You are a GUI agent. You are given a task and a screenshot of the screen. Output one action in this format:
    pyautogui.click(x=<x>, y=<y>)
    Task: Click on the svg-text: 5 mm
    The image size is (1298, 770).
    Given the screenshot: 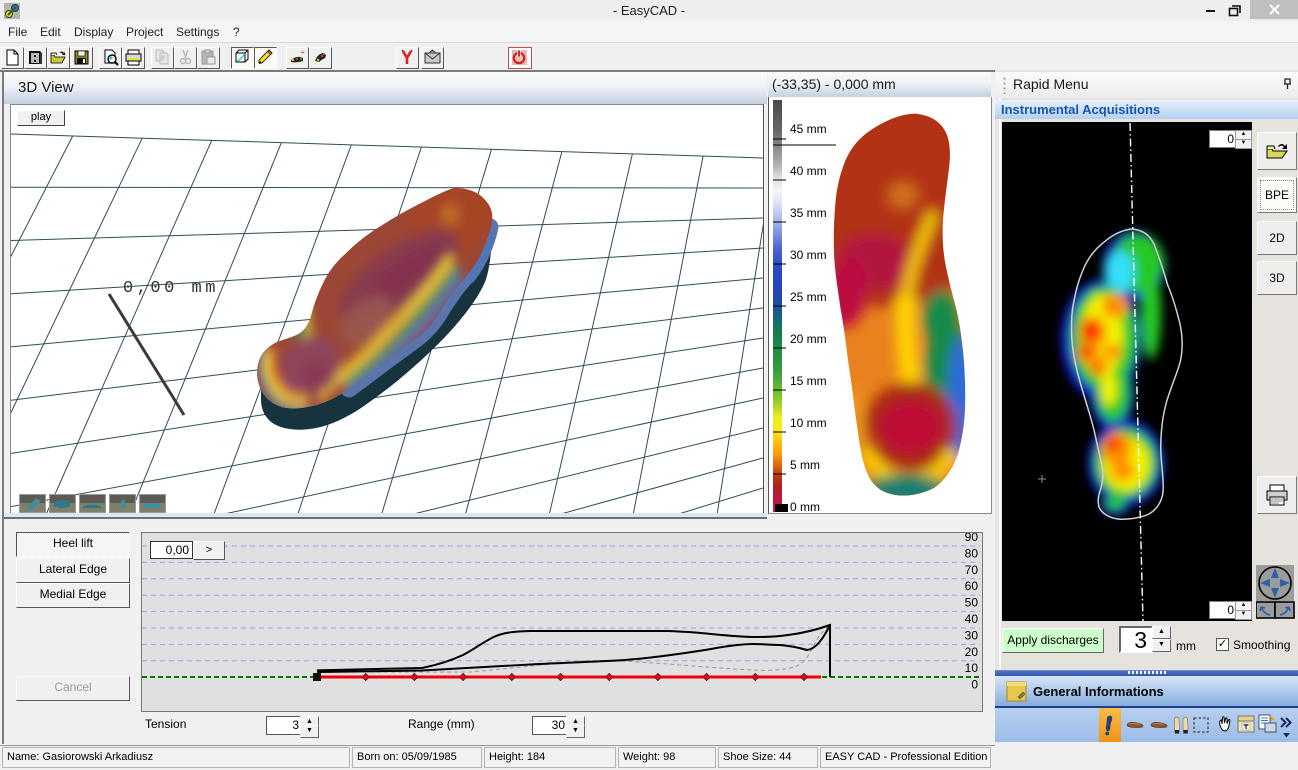 What is the action you would take?
    pyautogui.click(x=805, y=465)
    